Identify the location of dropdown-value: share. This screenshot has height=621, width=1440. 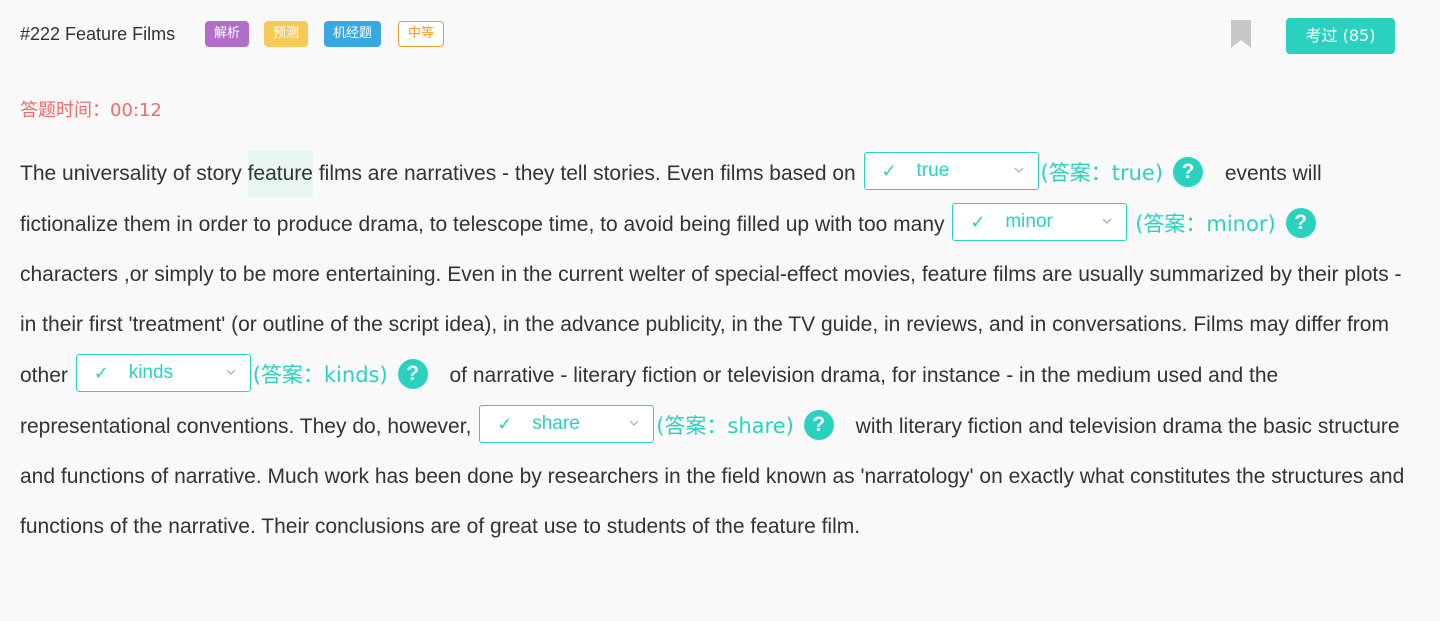
(556, 424).